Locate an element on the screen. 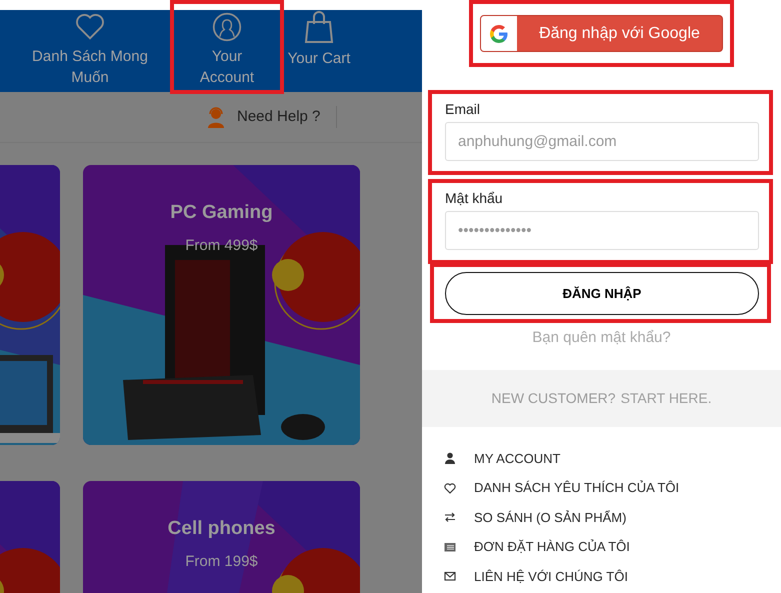  help-link: Need Help ? is located at coordinates (262, 117).